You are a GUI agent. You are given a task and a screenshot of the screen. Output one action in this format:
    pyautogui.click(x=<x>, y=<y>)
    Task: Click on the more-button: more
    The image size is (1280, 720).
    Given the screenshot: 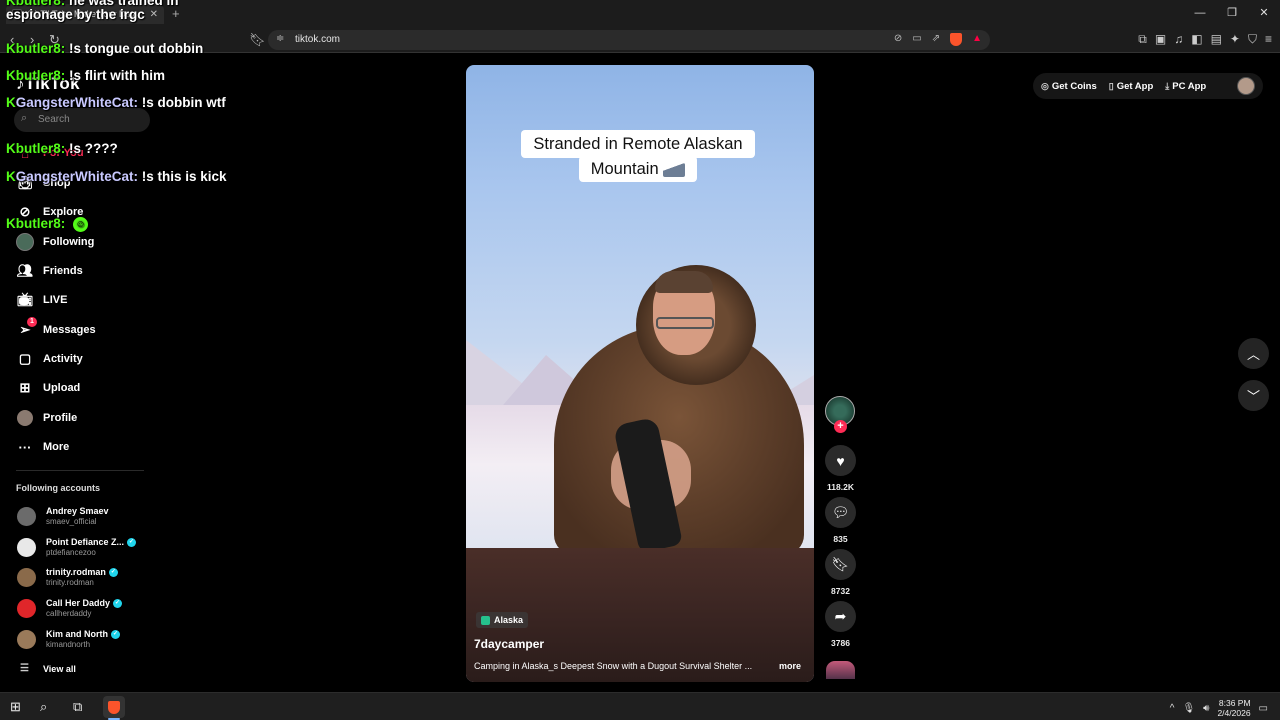 What is the action you would take?
    pyautogui.click(x=790, y=666)
    